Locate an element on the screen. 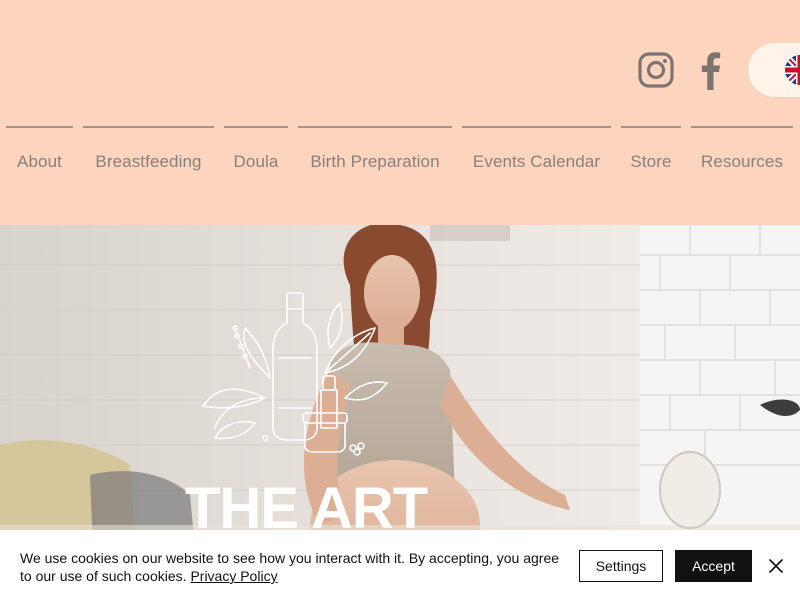 The height and width of the screenshot is (600, 800). nav-item-label: Birth Preparation is located at coordinates (375, 161).